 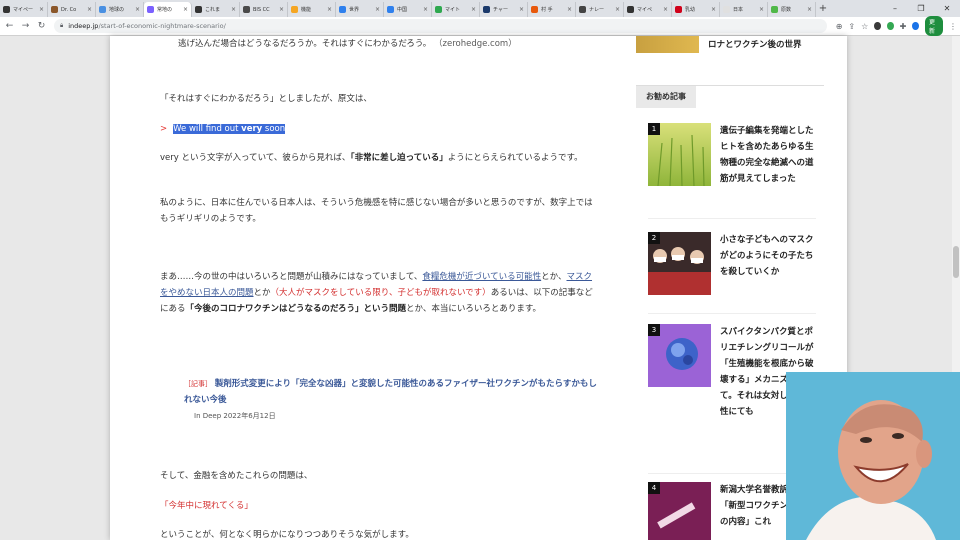 What do you see at coordinates (500, 10) in the screenshot?
I see `tab-title: チャー` at bounding box center [500, 10].